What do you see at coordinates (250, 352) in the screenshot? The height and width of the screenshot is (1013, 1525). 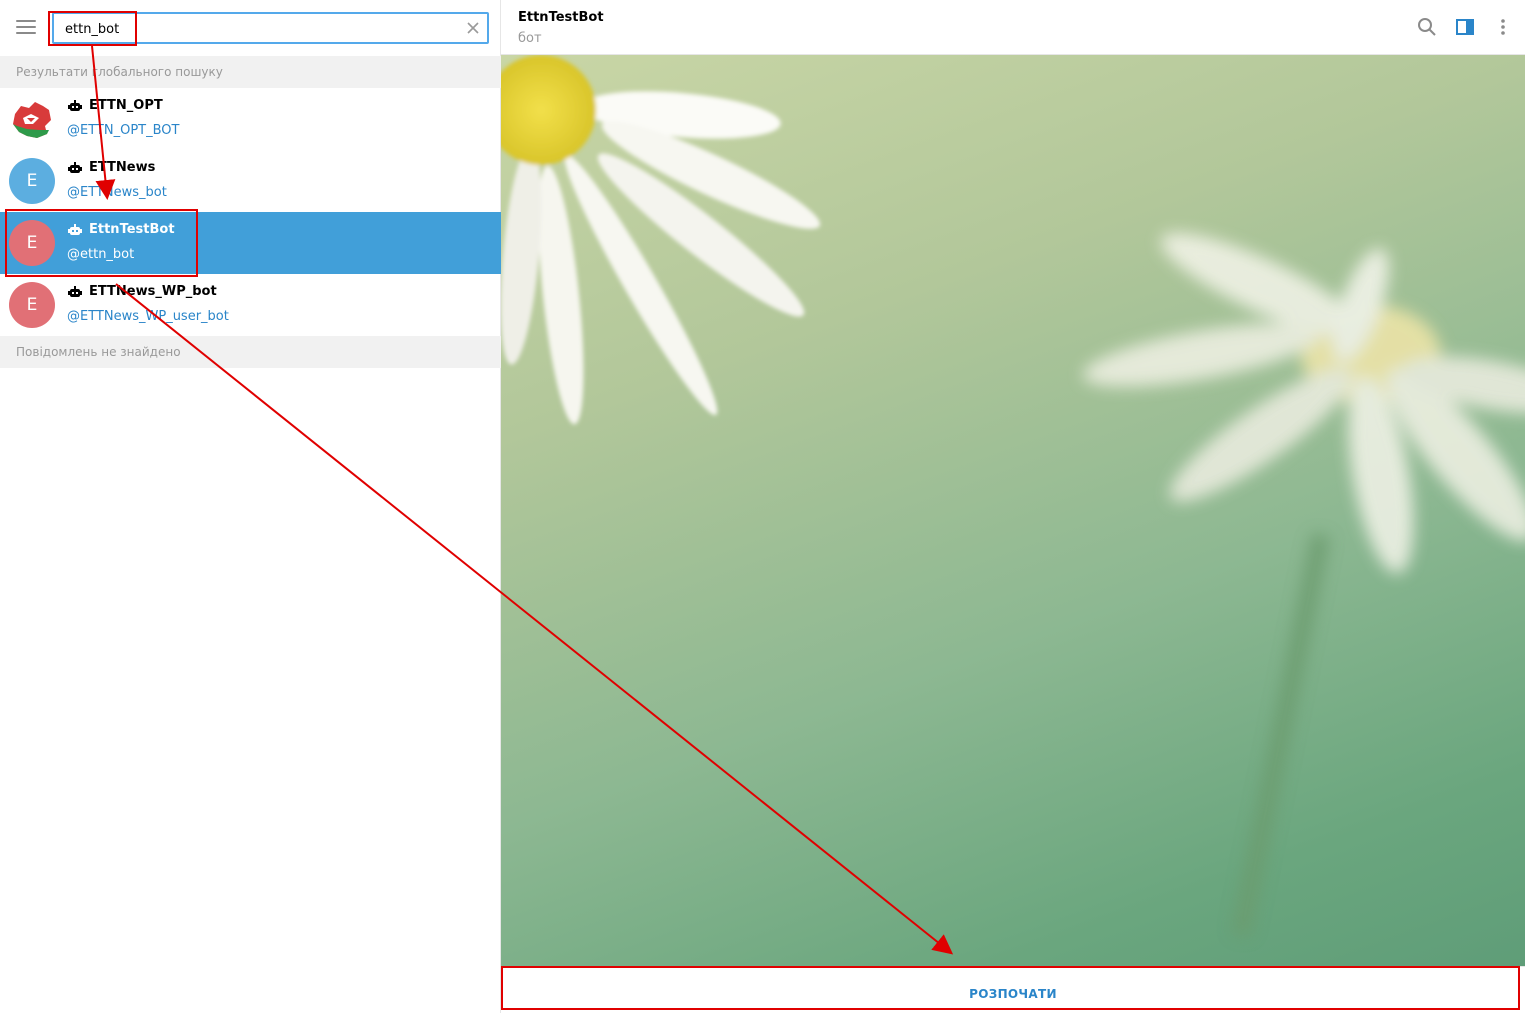 I see `no-messages-header: Повідомлень не знайдено` at bounding box center [250, 352].